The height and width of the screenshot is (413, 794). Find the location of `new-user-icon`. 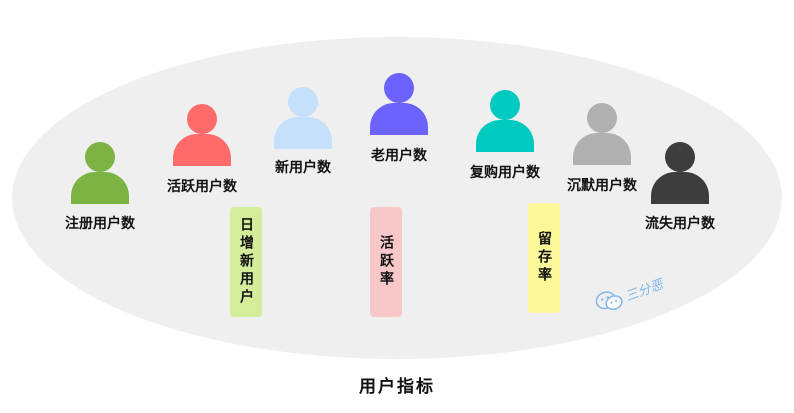

new-user-icon is located at coordinates (303, 118).